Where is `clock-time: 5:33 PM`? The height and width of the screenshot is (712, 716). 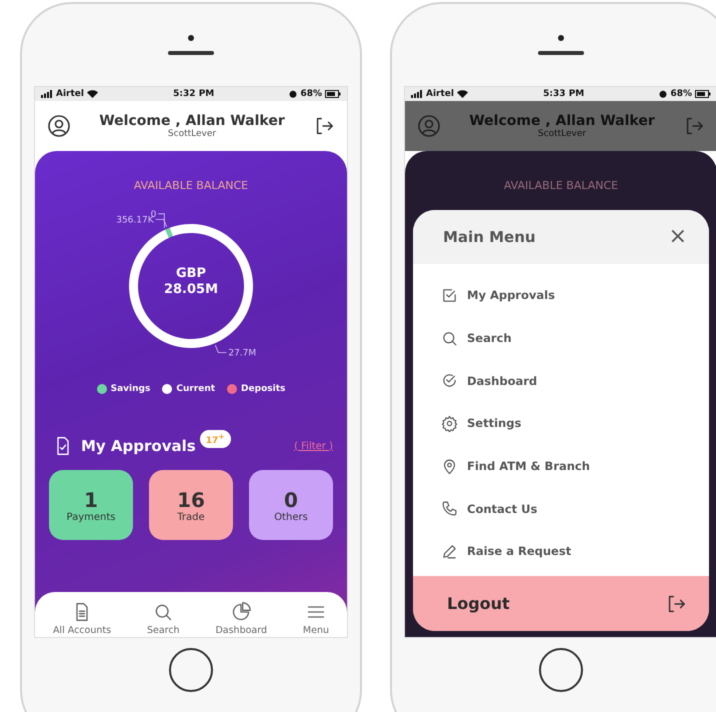
clock-time: 5:33 PM is located at coordinates (563, 94).